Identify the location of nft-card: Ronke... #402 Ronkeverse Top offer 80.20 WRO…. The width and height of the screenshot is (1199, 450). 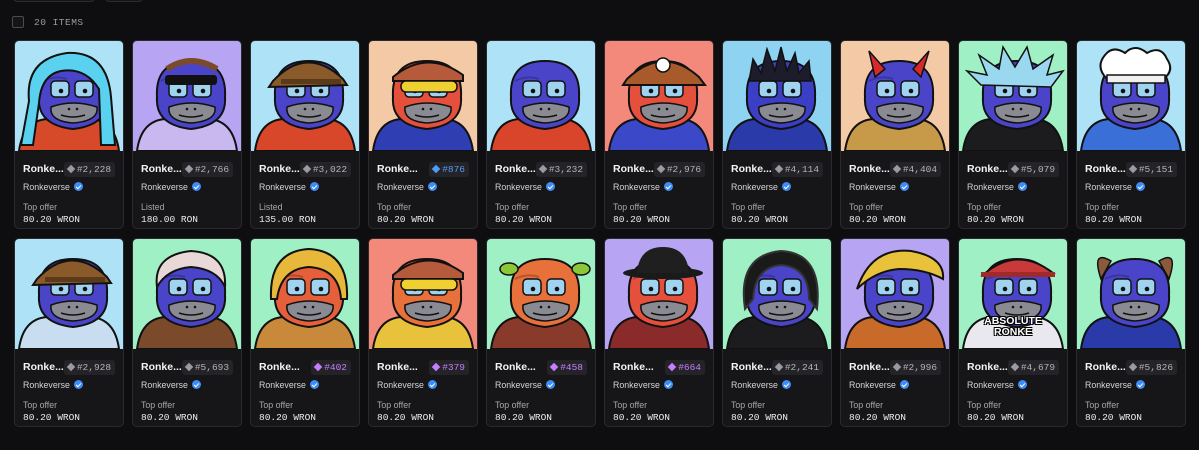
(305, 332).